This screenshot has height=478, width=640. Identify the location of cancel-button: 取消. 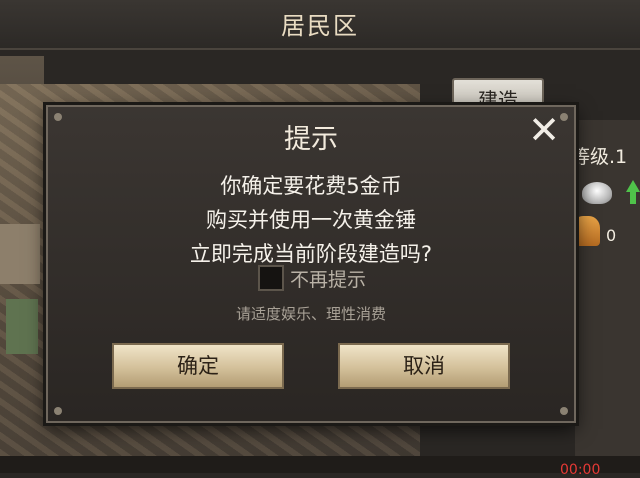
(424, 366).